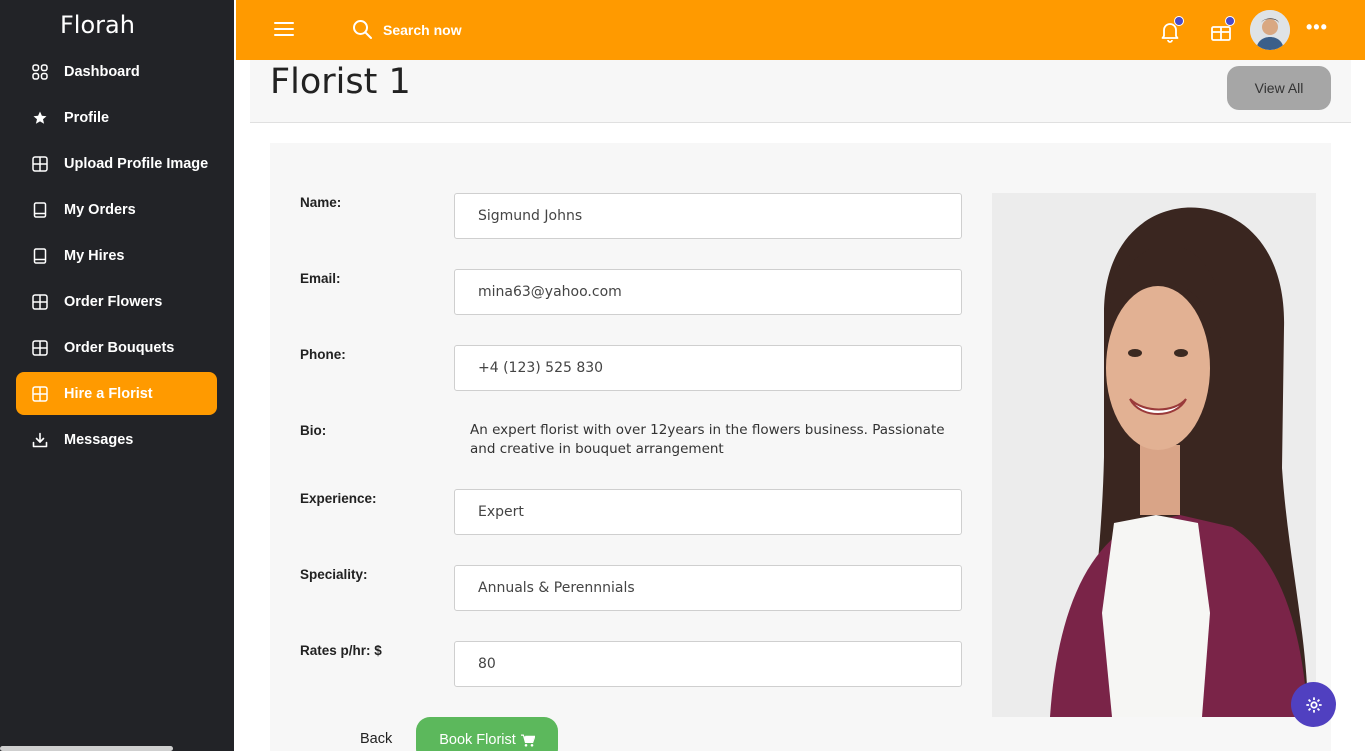 This screenshot has height=751, width=1365. I want to click on sidebar-scrollbar, so click(86, 748).